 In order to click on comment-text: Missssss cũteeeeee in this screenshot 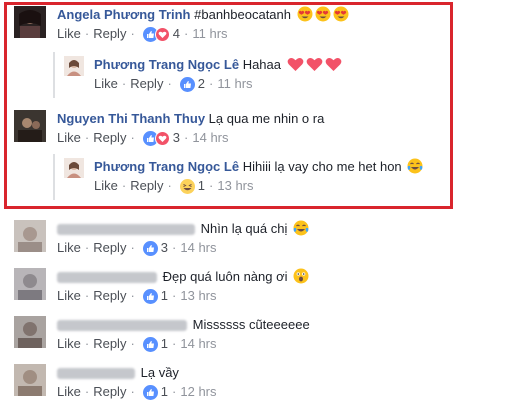, I will do `click(251, 324)`.